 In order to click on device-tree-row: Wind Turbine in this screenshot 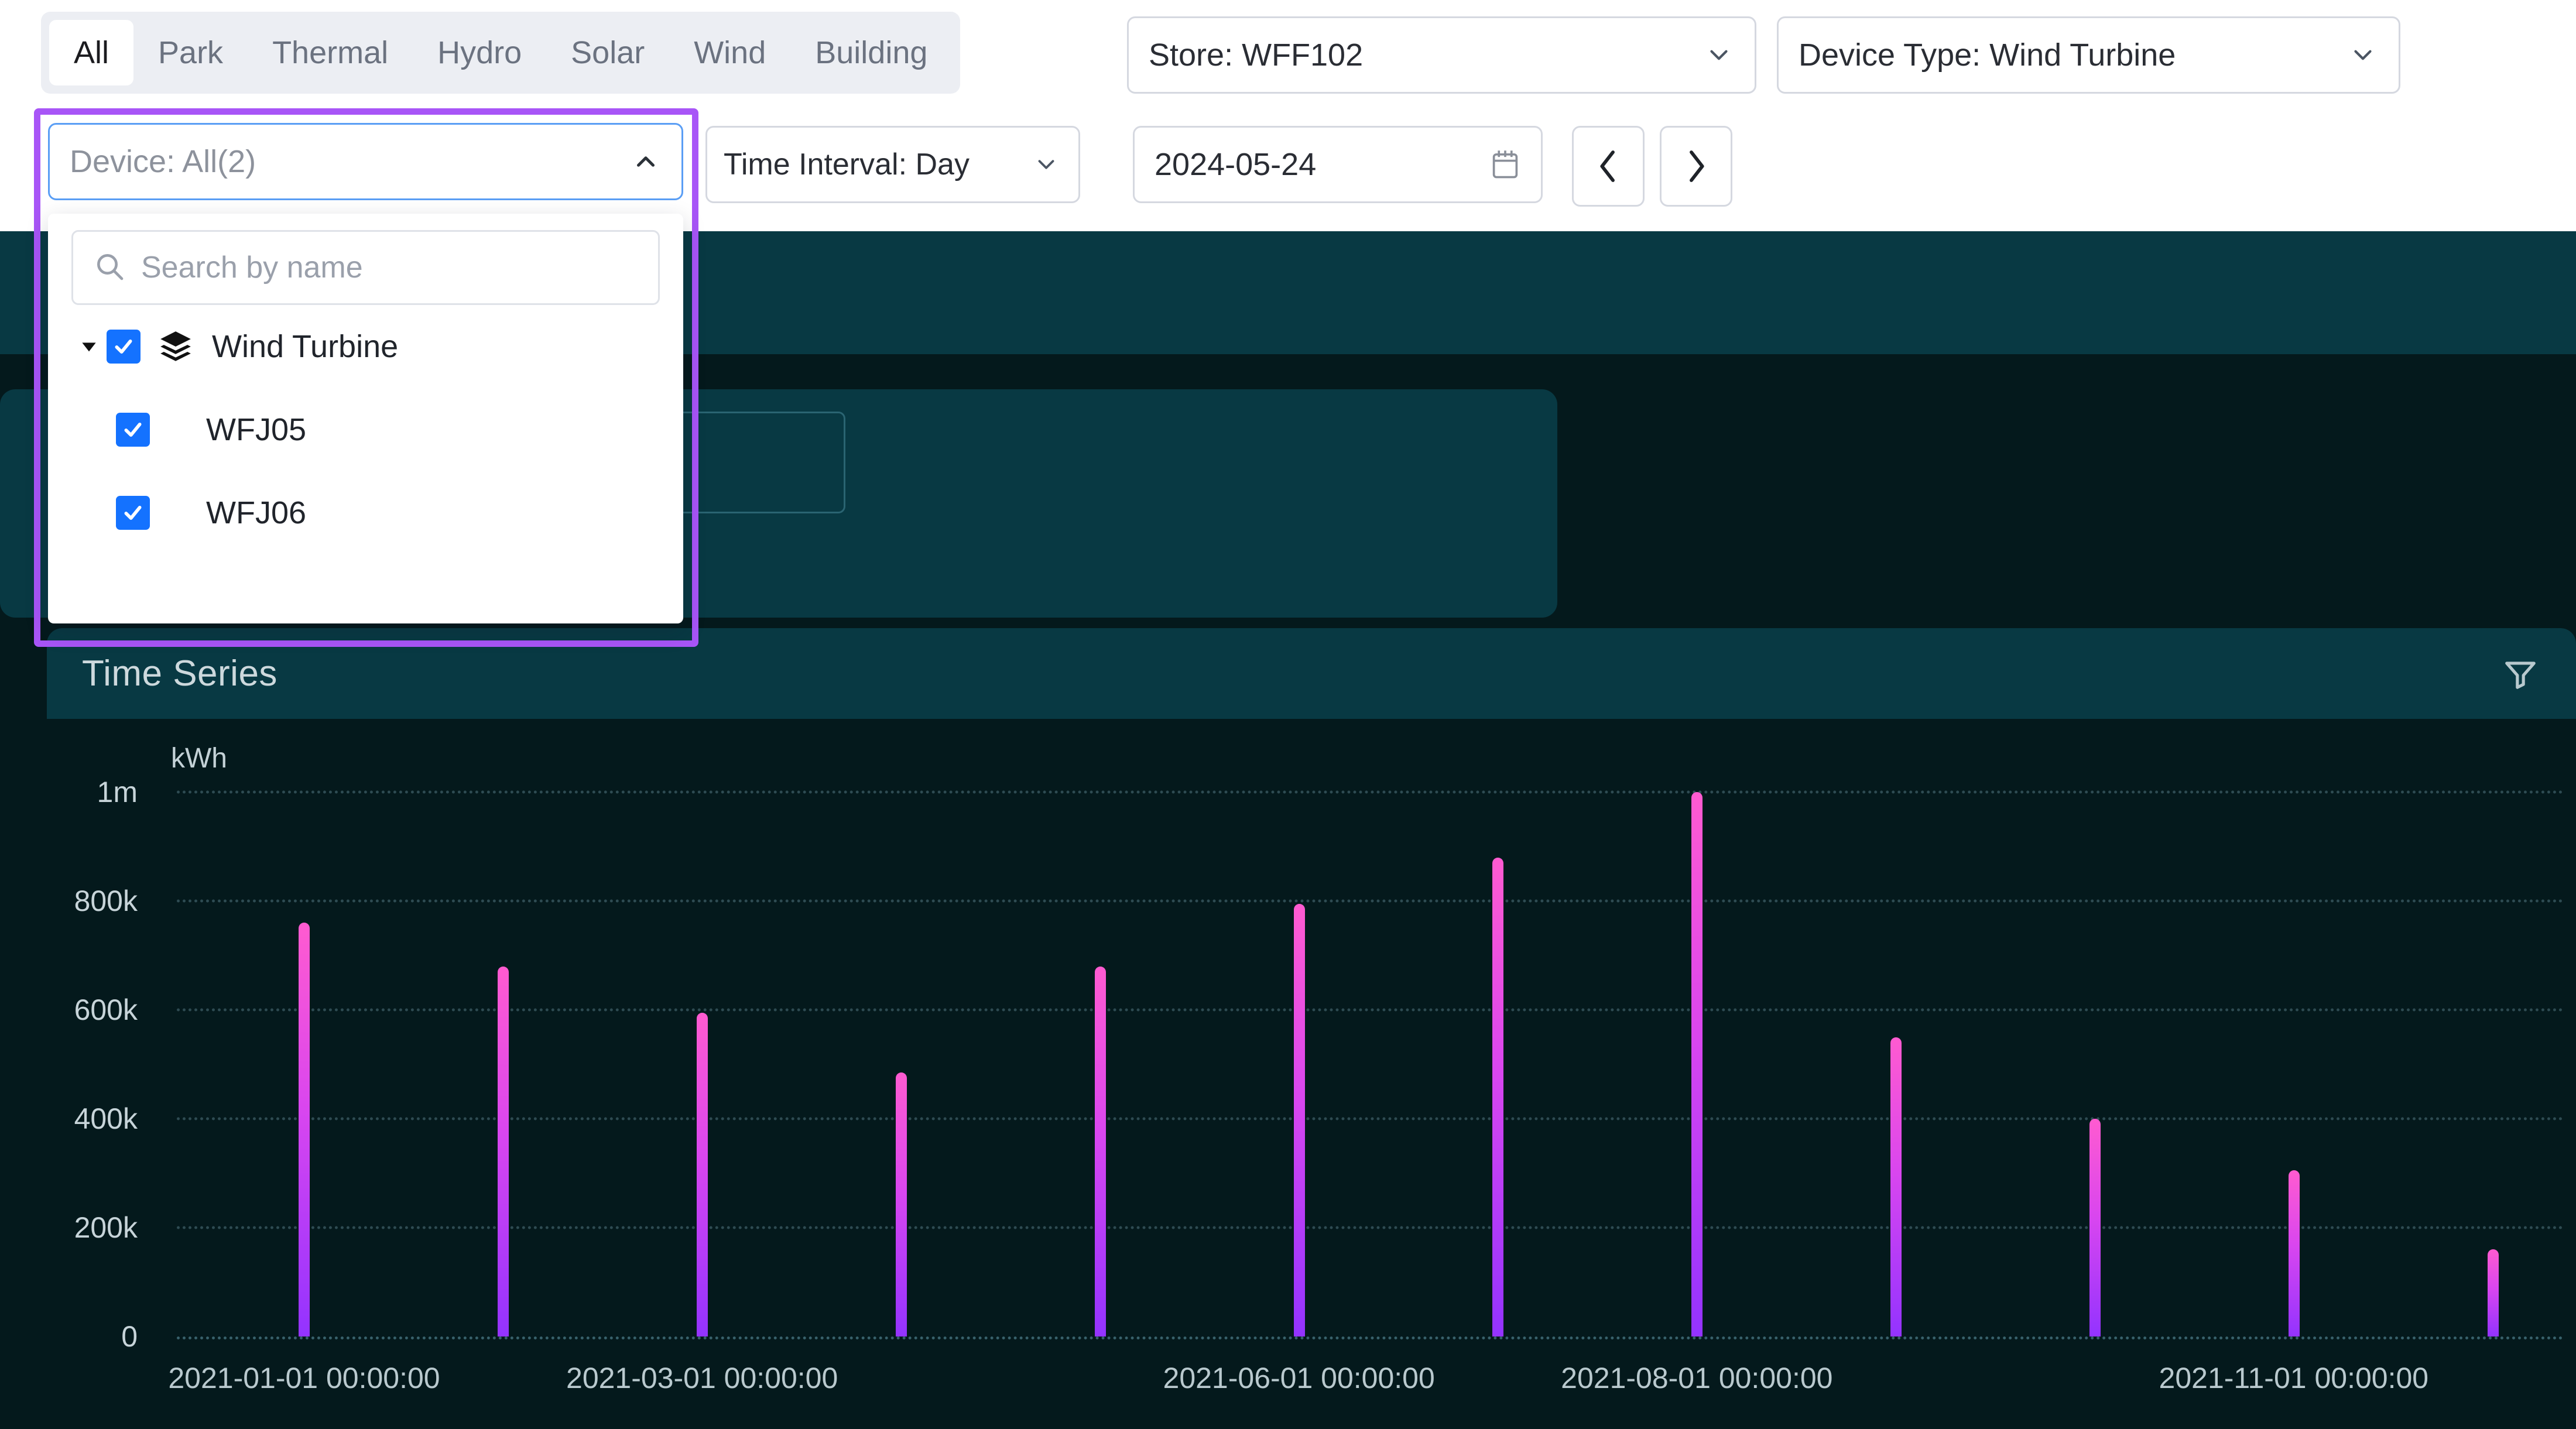, I will do `click(365, 346)`.